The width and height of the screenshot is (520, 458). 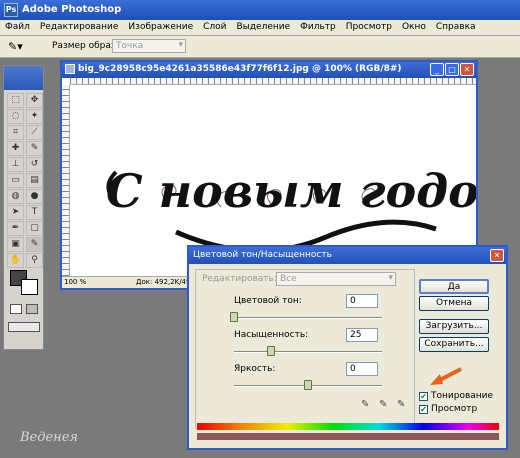 I want to click on marquee-tool-icon: ⬚, so click(x=15, y=100).